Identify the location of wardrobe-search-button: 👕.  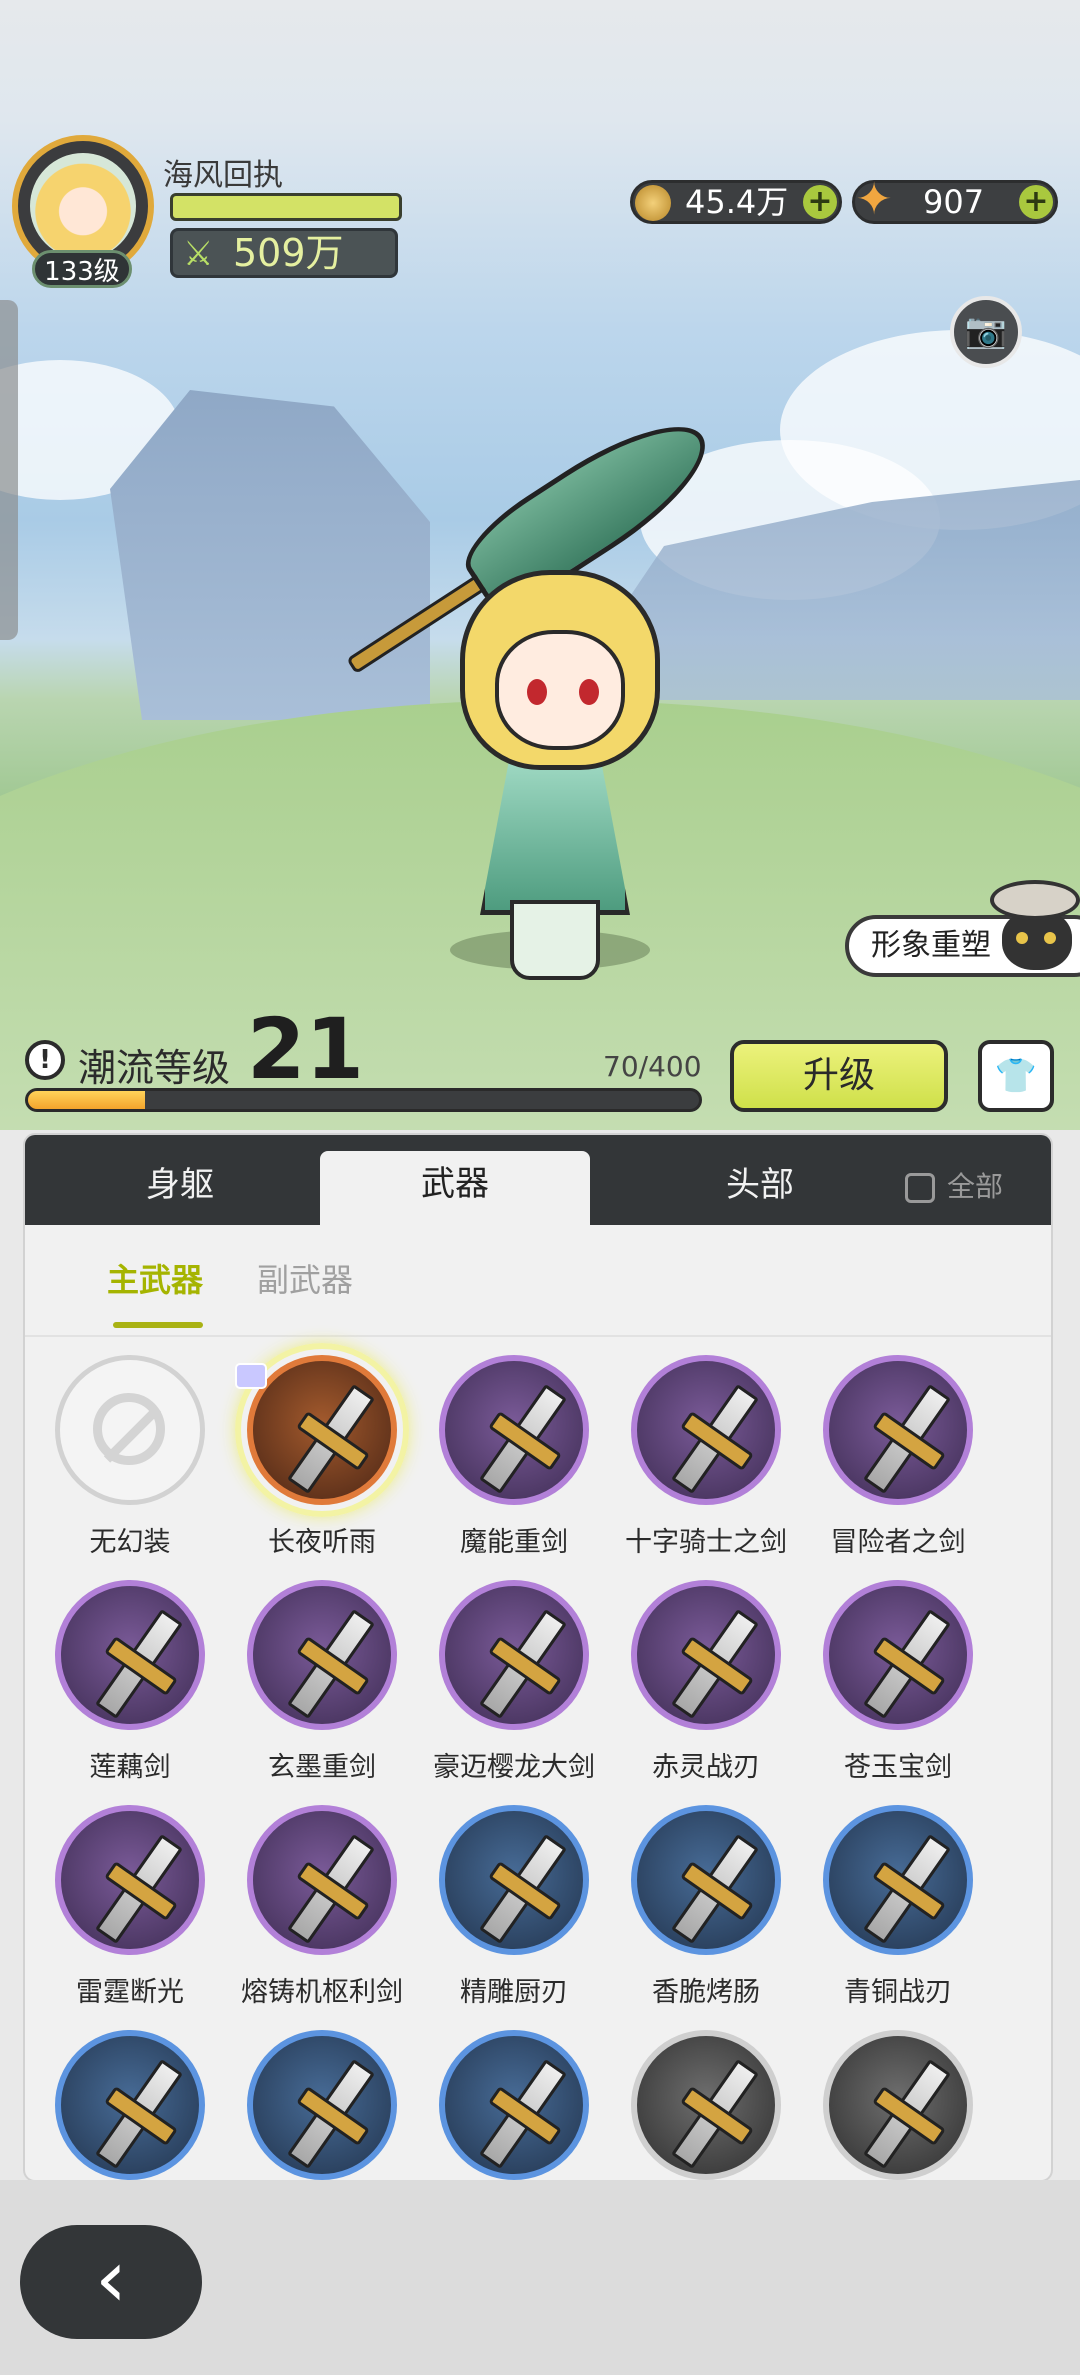
(1016, 1076).